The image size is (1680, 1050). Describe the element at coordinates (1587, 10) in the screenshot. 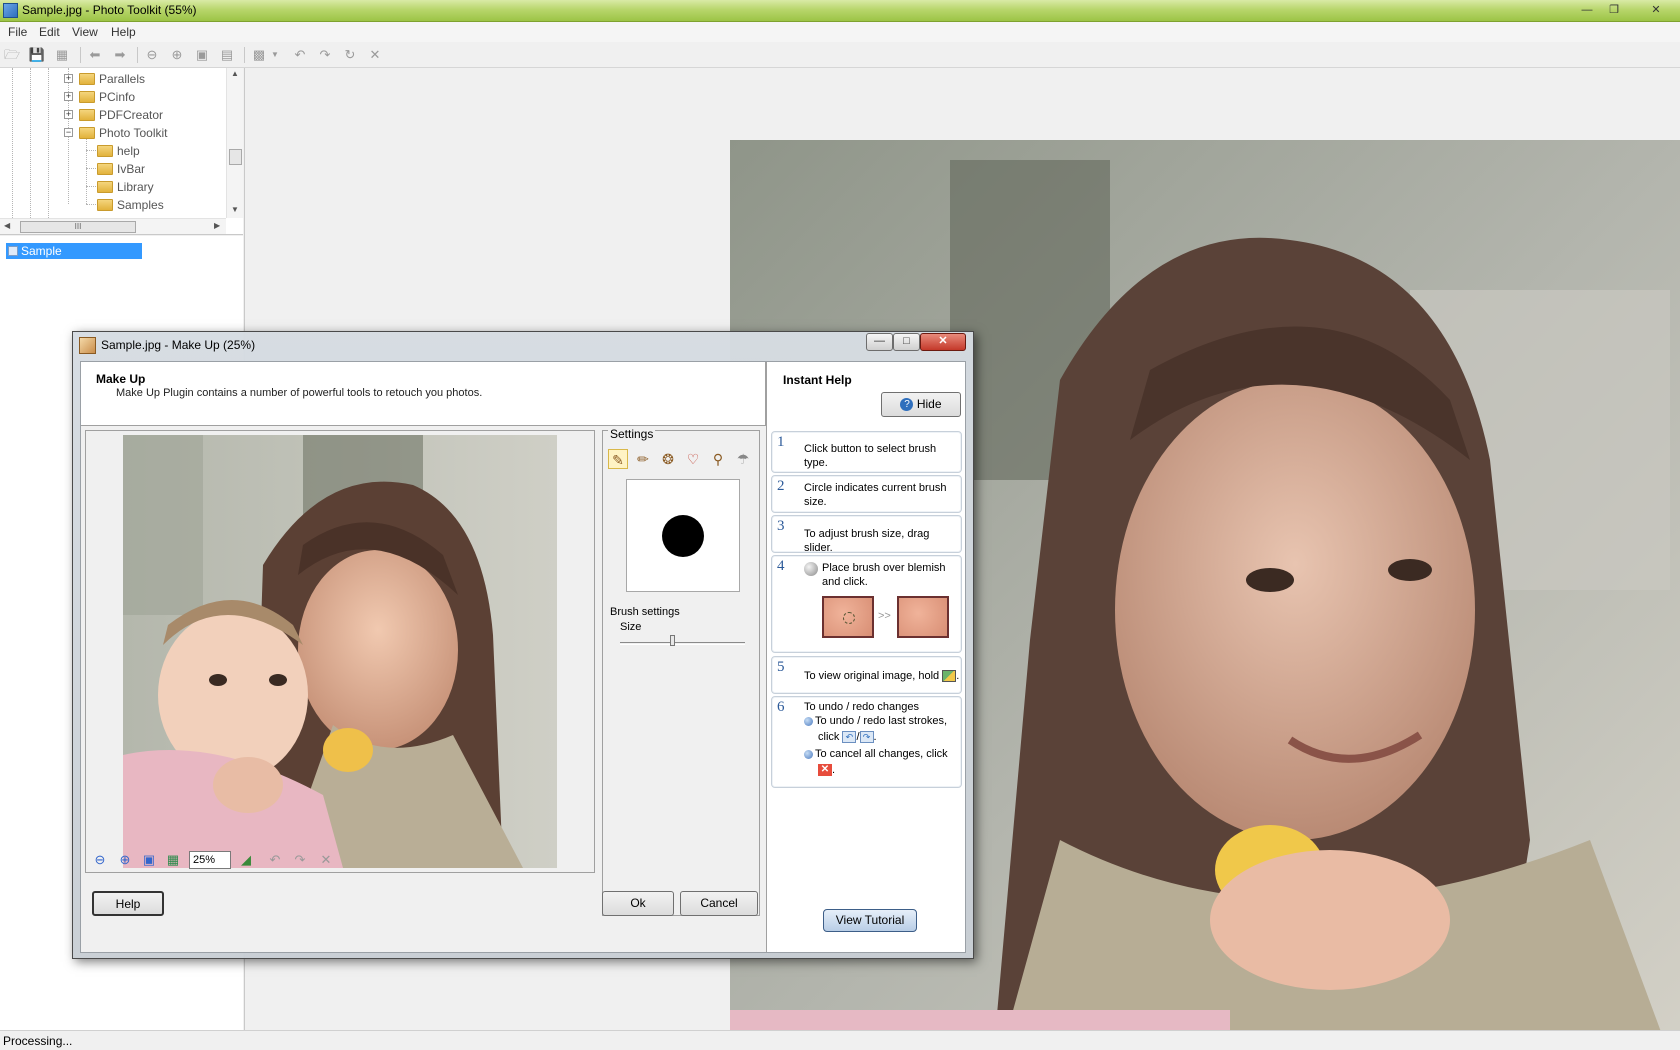

I see `minimize-button: —` at that location.